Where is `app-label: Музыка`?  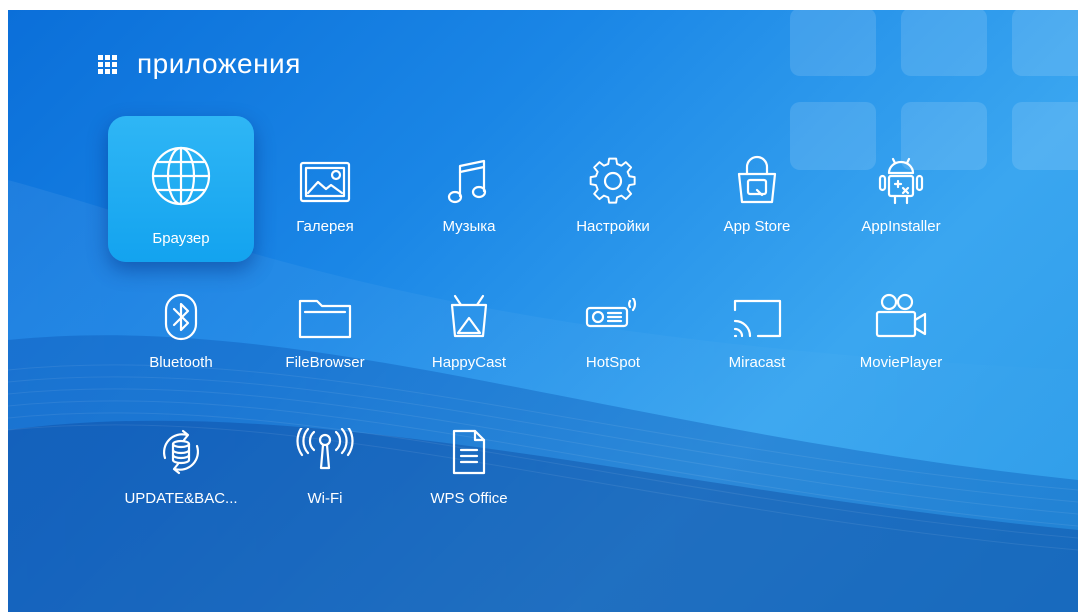
app-label: Музыка is located at coordinates (469, 226).